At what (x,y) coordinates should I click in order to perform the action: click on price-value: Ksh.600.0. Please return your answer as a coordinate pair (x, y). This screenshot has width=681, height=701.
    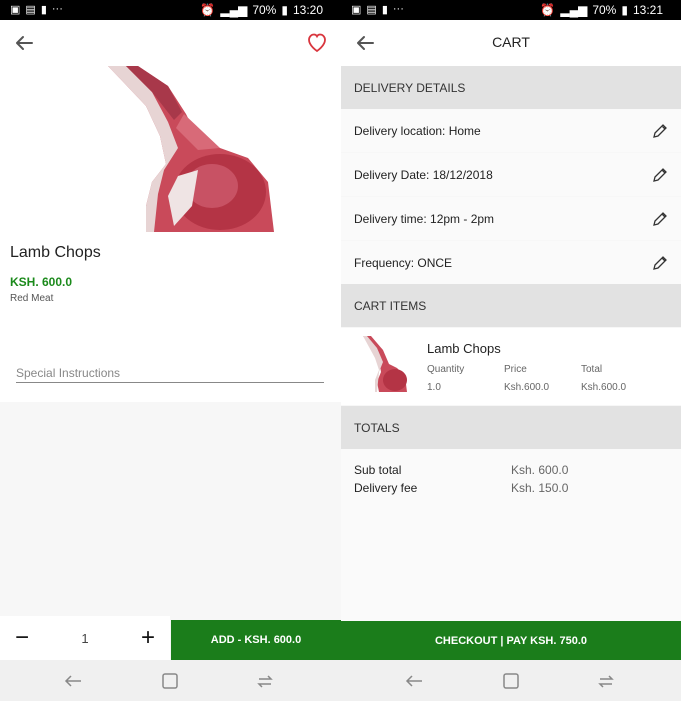
    Looking at the image, I should click on (527, 387).